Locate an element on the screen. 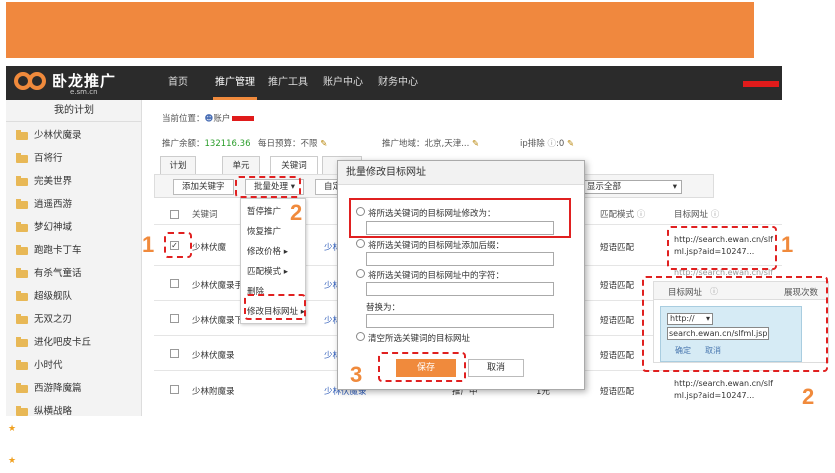 The height and width of the screenshot is (473, 835). menu-item-match-mode: 匹配模式 ▸ is located at coordinates (267, 271).